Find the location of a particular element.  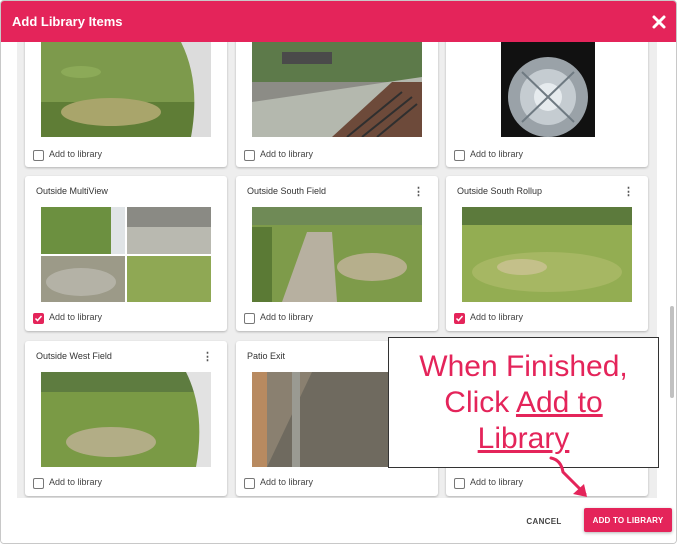

camera-name: Patio Exit is located at coordinates (266, 356).